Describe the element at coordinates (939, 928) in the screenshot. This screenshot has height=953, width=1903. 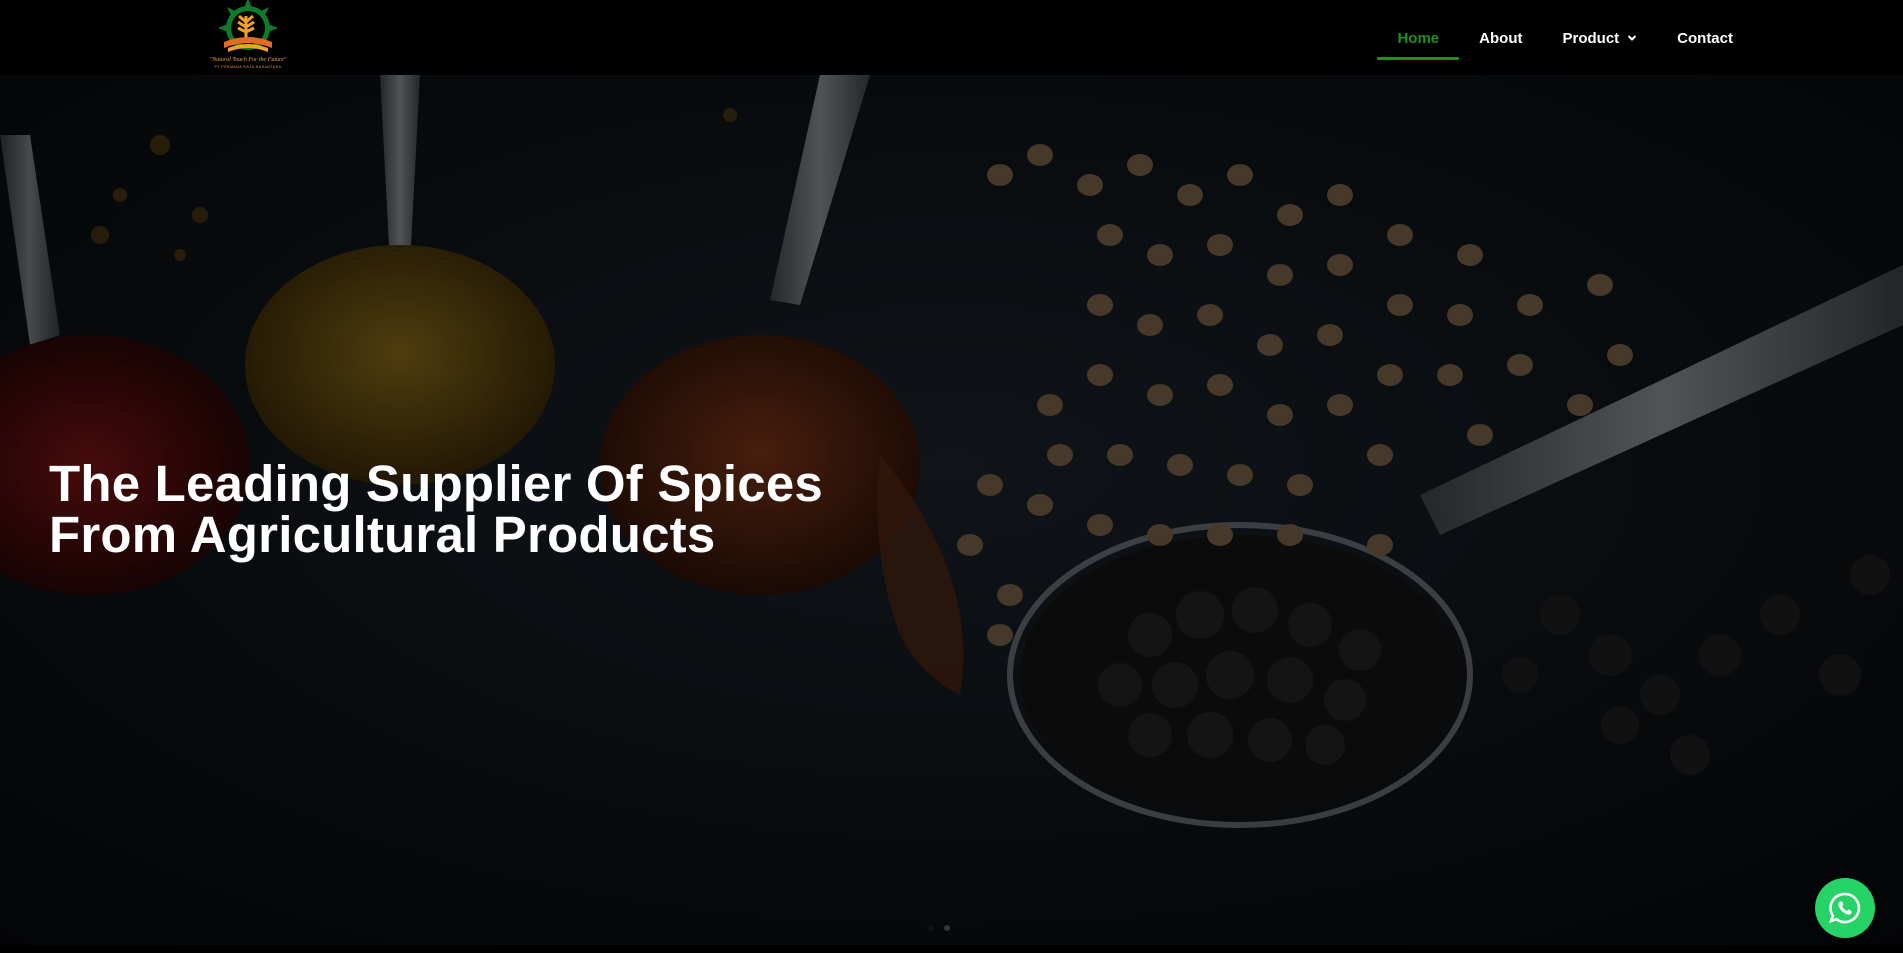
I see `slider-pagination` at that location.